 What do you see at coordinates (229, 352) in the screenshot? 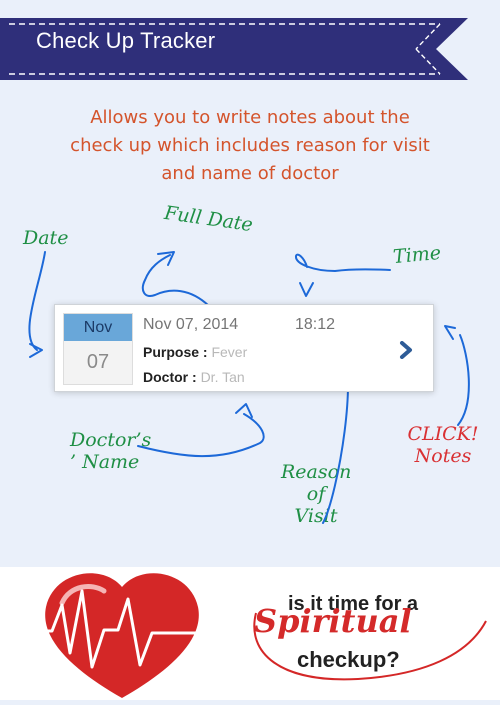
I see `purpose-value: Fever` at bounding box center [229, 352].